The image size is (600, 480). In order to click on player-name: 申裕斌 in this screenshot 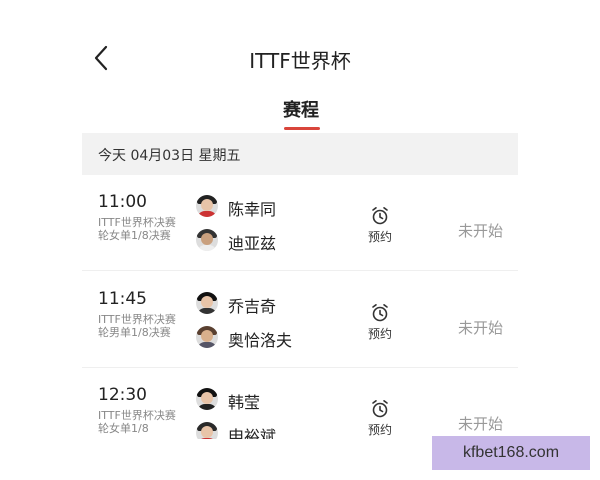, I will do `click(252, 433)`.